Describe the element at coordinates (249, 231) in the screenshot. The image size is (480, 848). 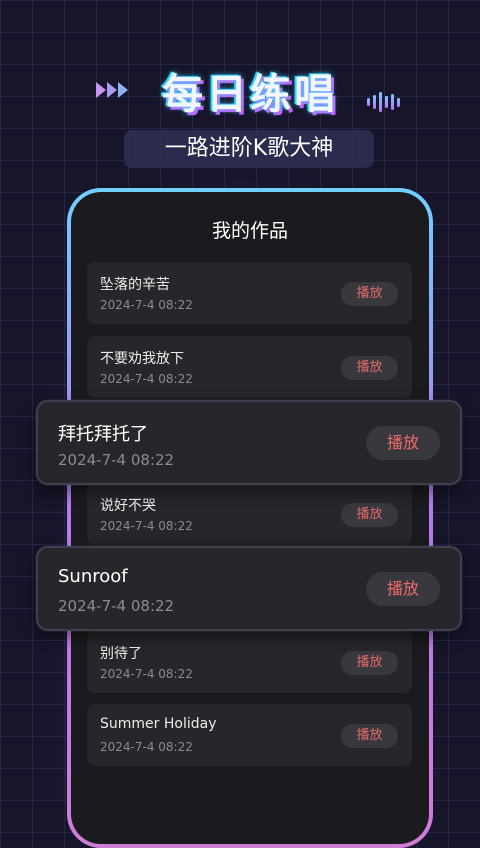
I see `my-works-title: 我的作品` at that location.